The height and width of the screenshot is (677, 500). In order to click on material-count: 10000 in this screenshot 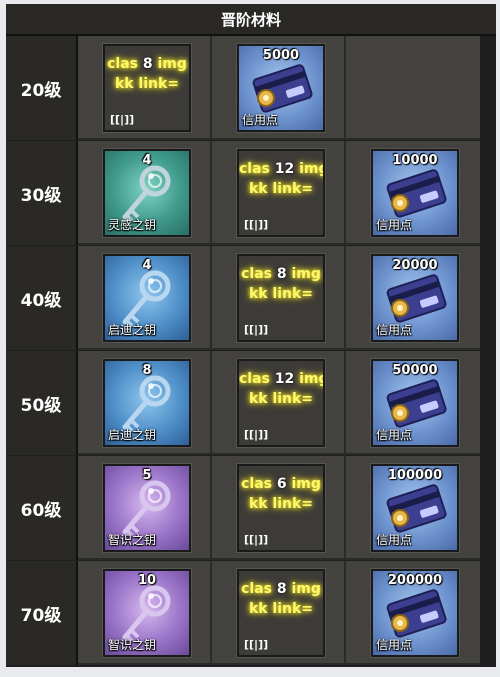, I will do `click(415, 160)`.